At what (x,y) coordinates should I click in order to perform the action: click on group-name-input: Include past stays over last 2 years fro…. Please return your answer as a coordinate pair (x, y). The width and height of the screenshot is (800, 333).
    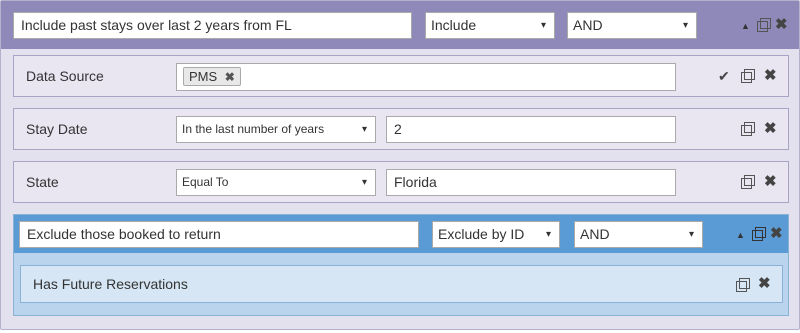
    Looking at the image, I should click on (212, 25).